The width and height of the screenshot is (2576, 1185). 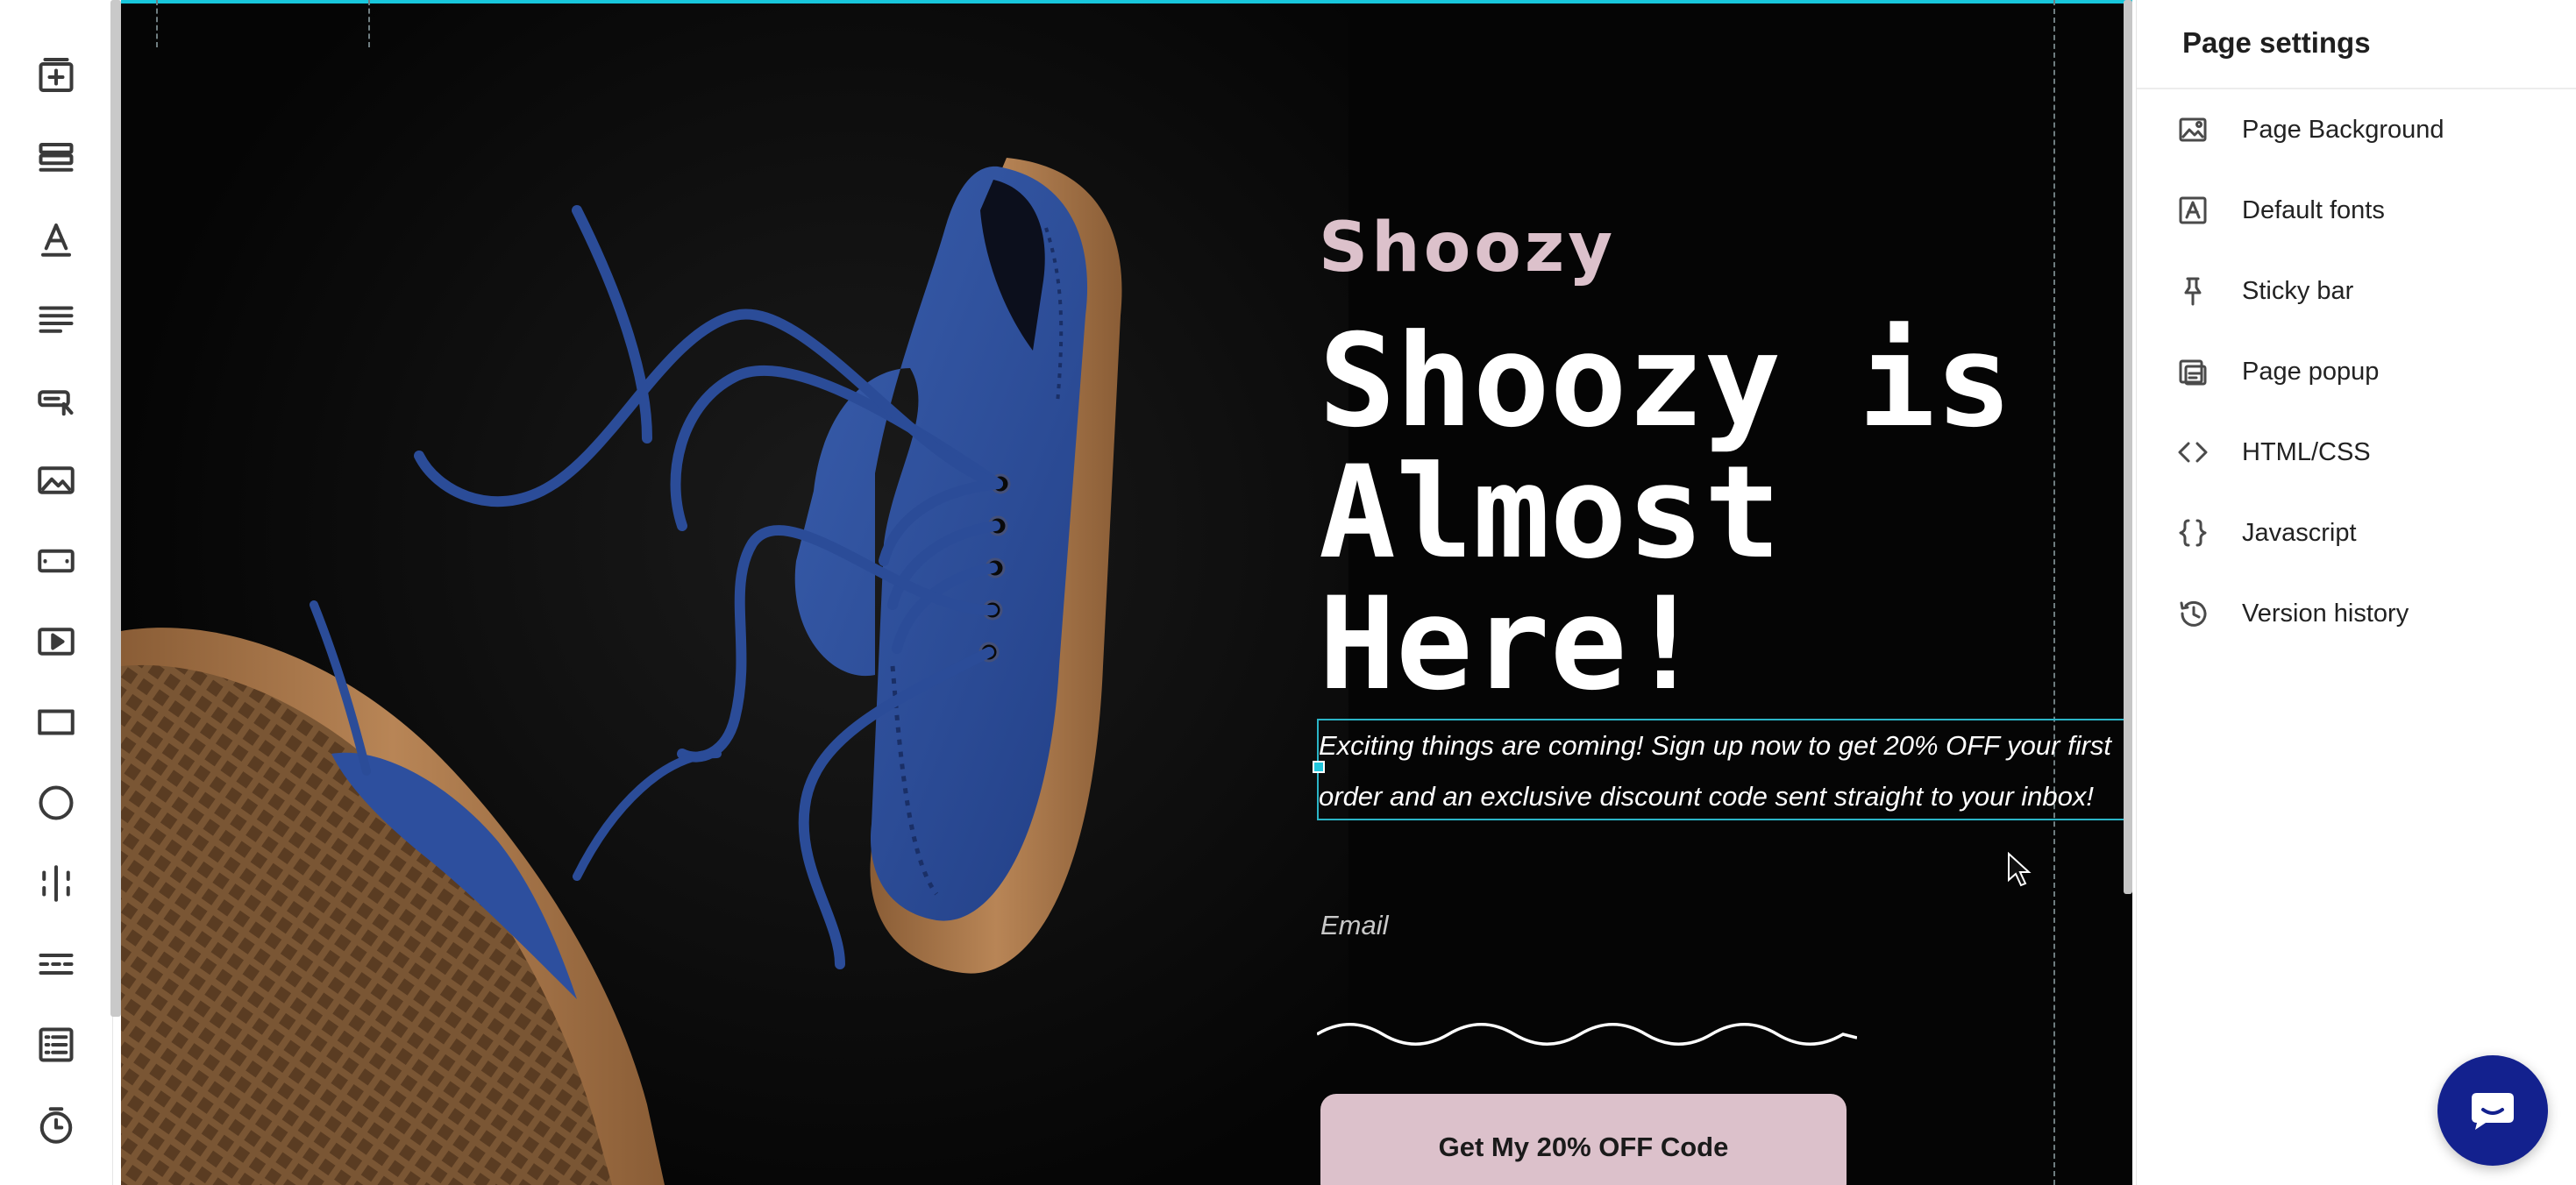 What do you see at coordinates (56, 641) in the screenshot?
I see `video-icon` at bounding box center [56, 641].